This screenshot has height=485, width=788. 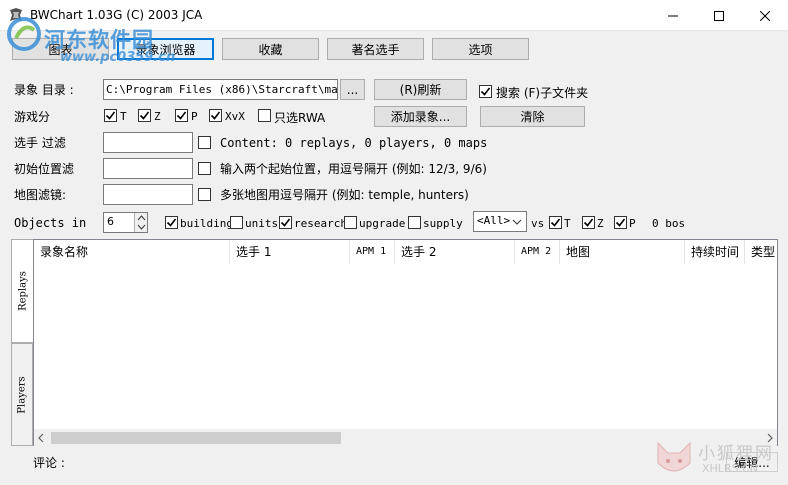 I want to click on map-filter-label: 地图滤镜:, so click(x=40, y=195).